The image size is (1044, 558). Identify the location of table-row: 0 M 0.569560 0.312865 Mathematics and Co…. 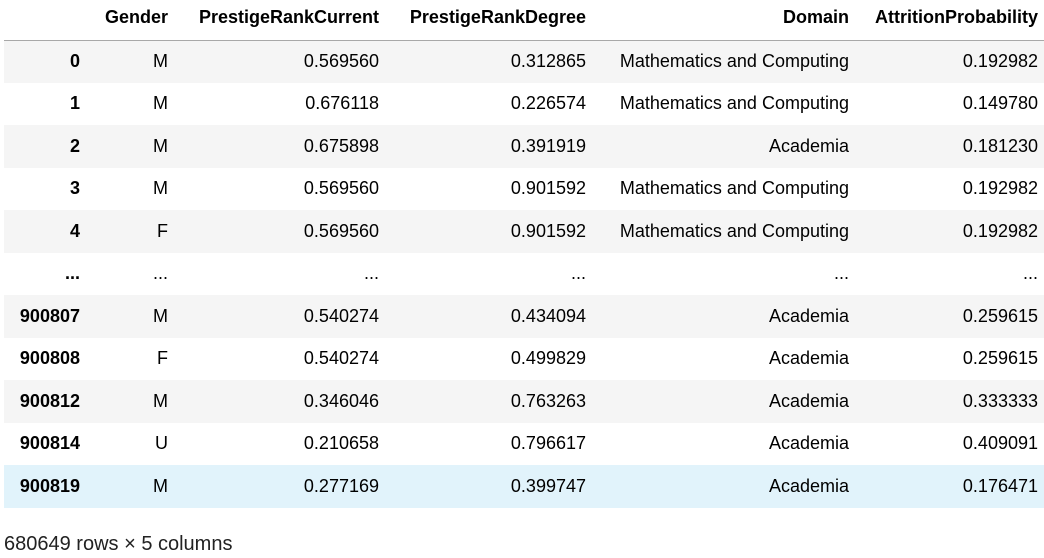
(524, 61).